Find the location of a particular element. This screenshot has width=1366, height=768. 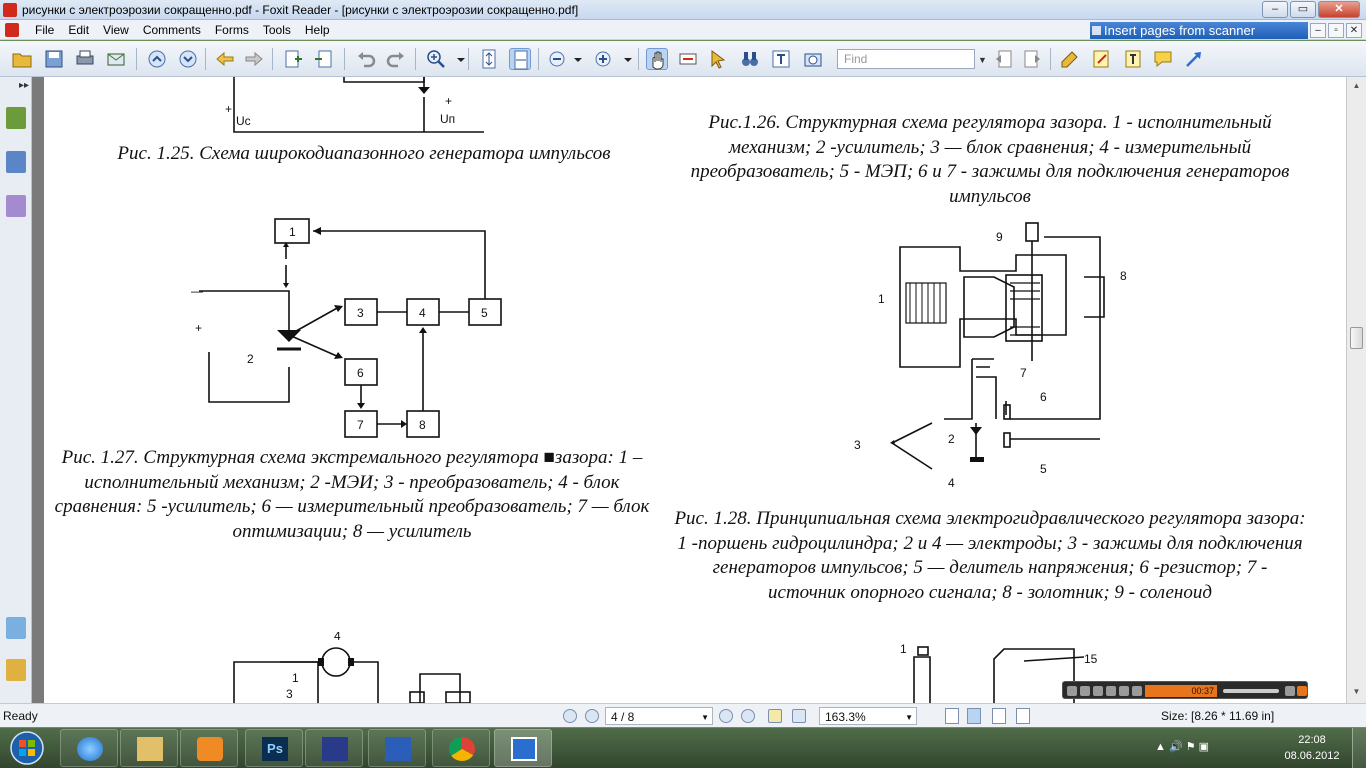

menu-file: File is located at coordinates (44, 30).